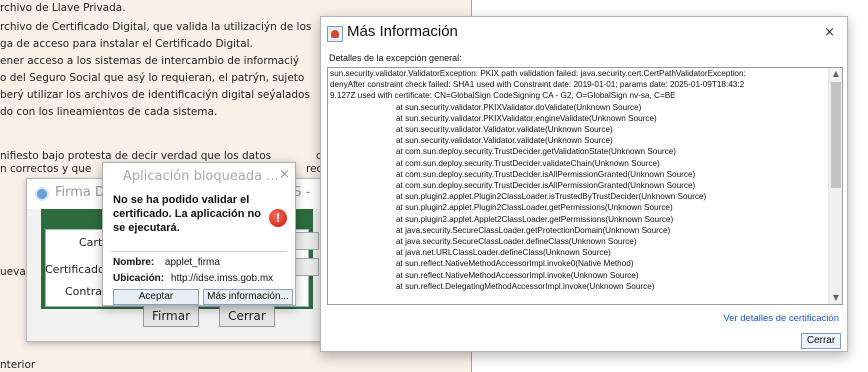  I want to click on scroll-thumb, so click(836, 135).